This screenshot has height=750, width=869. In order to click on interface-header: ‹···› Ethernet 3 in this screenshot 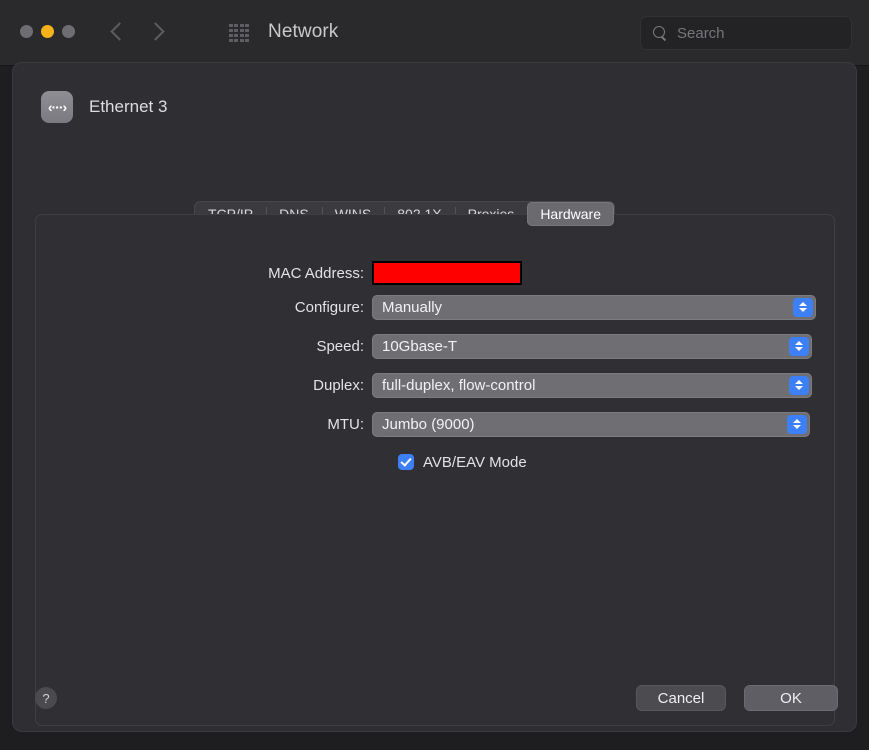, I will do `click(104, 107)`.